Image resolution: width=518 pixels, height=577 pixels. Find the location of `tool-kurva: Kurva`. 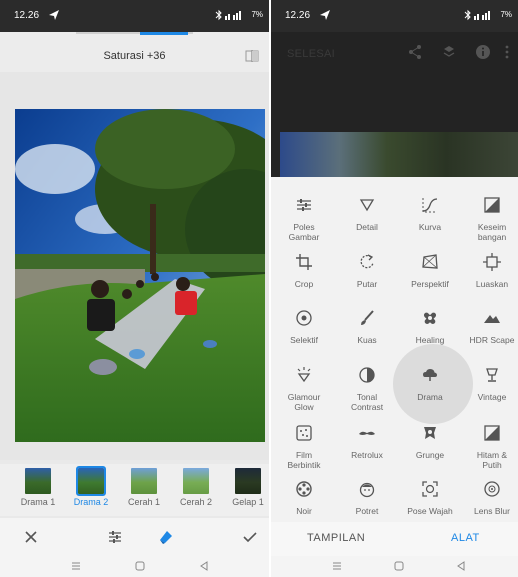

tool-kurva: Kurva is located at coordinates (430, 213).